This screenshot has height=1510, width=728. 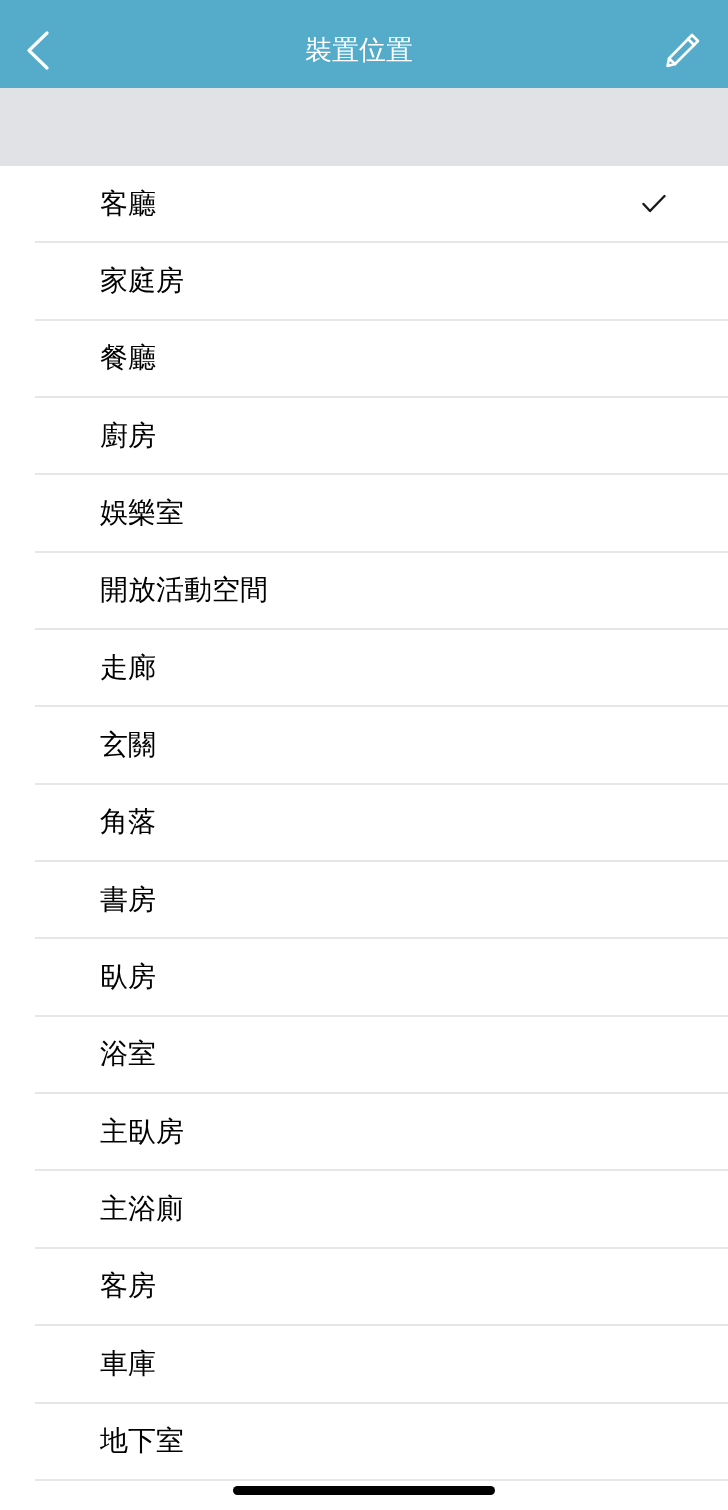 I want to click on location-option: 車庫, so click(x=381, y=1365).